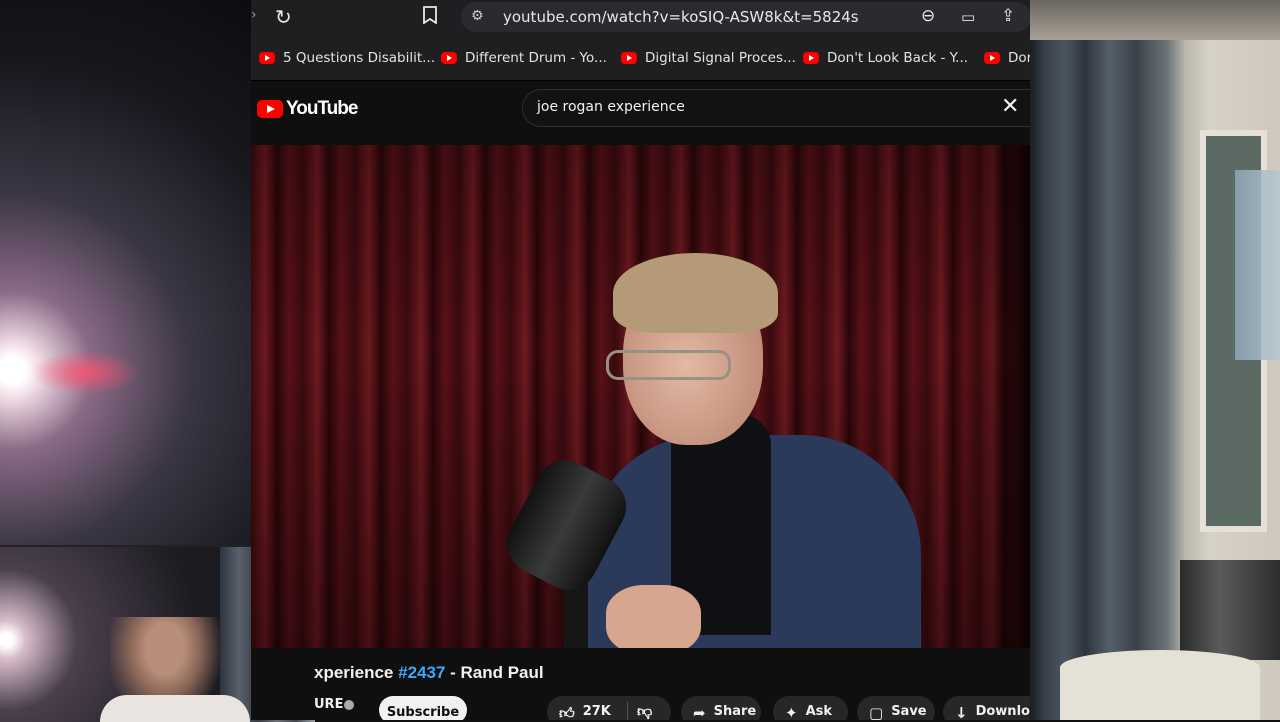 The height and width of the screenshot is (722, 1280). I want to click on save-button: ▢ Save, so click(896, 708).